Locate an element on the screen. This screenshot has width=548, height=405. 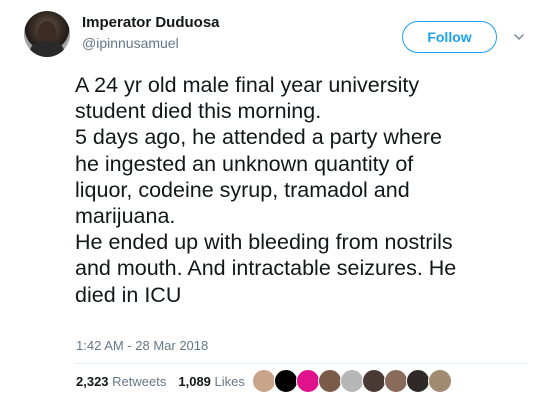
tweet-line: student died this morning. is located at coordinates (198, 111).